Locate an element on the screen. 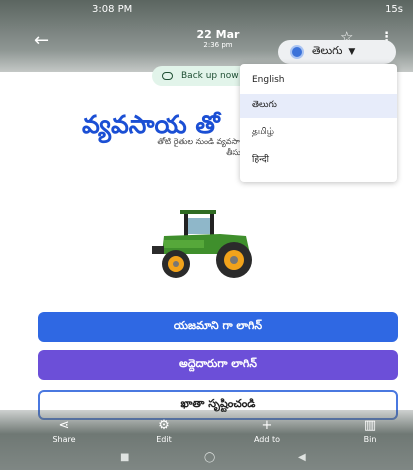 The width and height of the screenshot is (413, 470). menu-item-telugu: తెలుగు is located at coordinates (318, 106).